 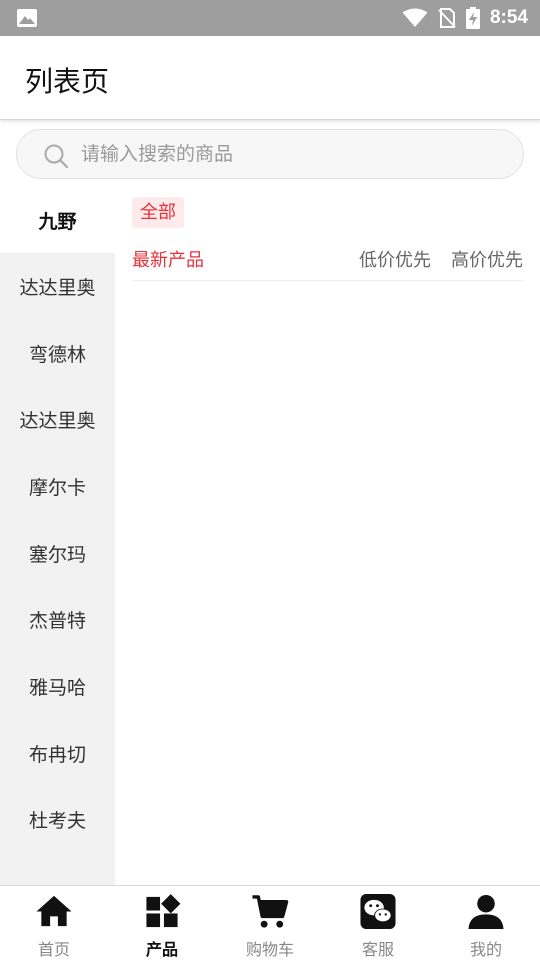 I want to click on tab-cart: 购物车, so click(x=270, y=923).